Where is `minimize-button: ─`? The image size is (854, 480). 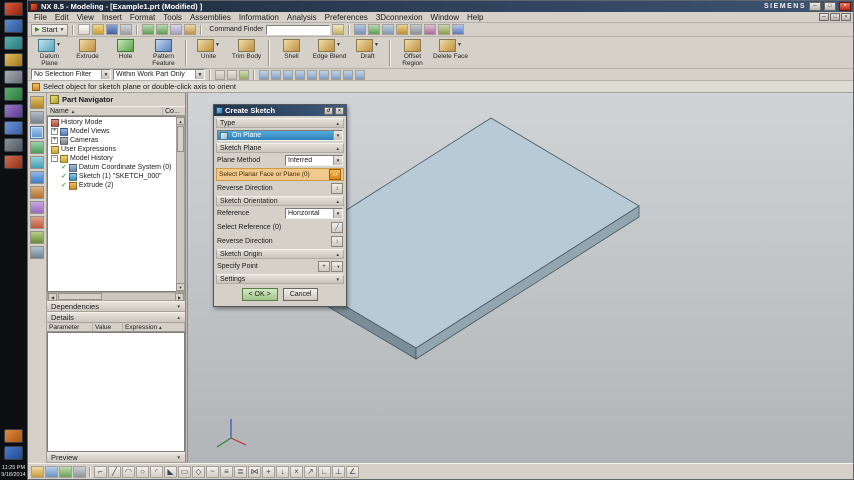
minimize-button: ─ is located at coordinates (815, 6).